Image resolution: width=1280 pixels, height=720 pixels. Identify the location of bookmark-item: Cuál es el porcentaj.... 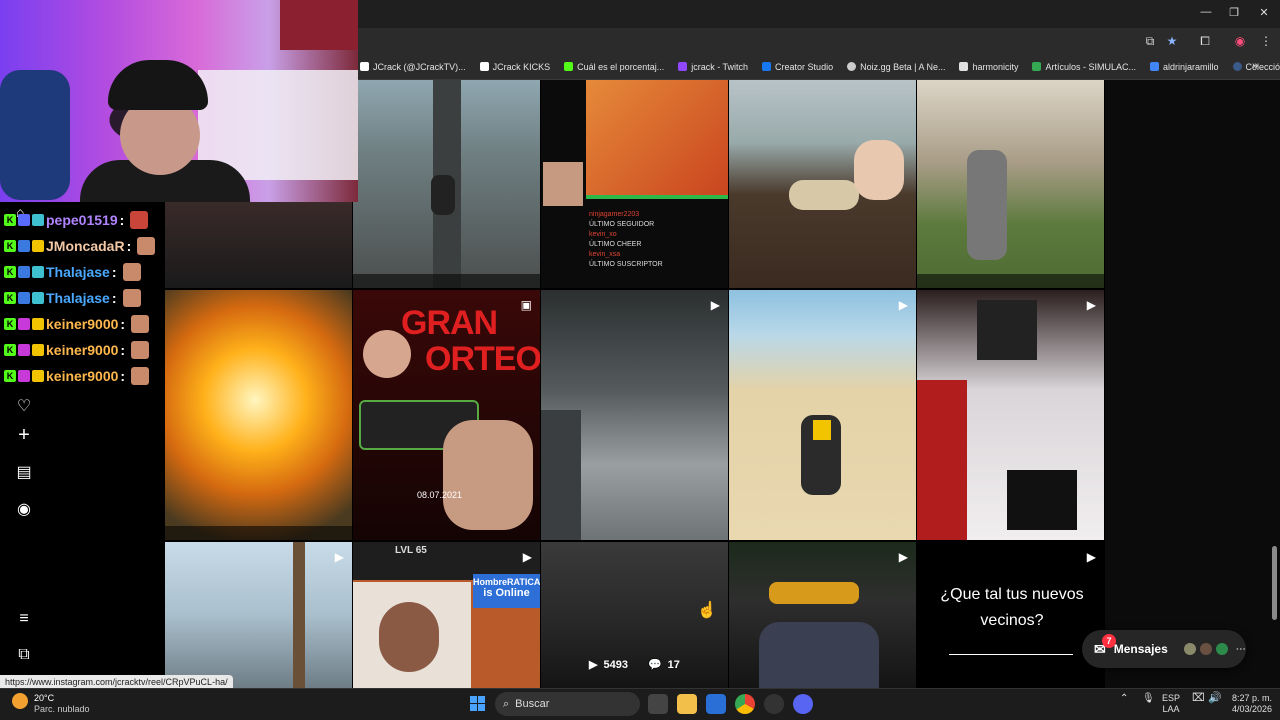
(614, 67).